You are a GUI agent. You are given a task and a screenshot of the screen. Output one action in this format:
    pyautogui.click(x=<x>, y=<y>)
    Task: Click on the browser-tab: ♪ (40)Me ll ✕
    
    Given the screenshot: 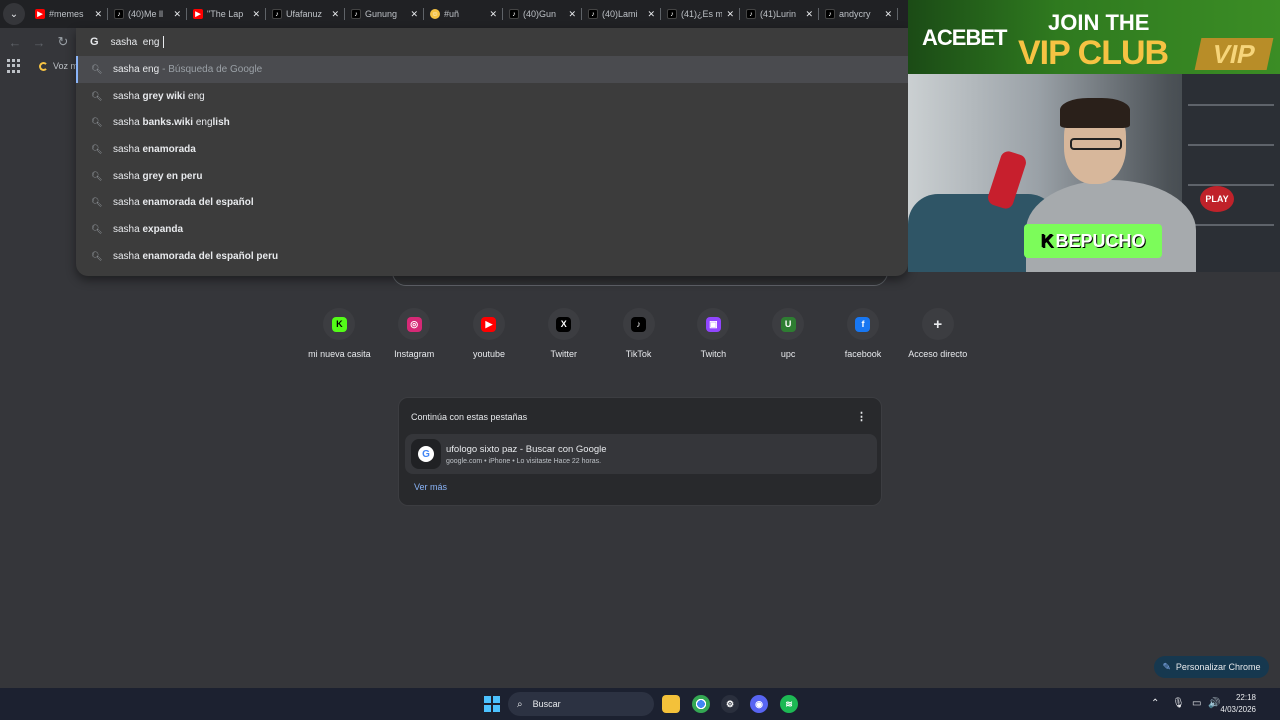 What is the action you would take?
    pyautogui.click(x=147, y=14)
    